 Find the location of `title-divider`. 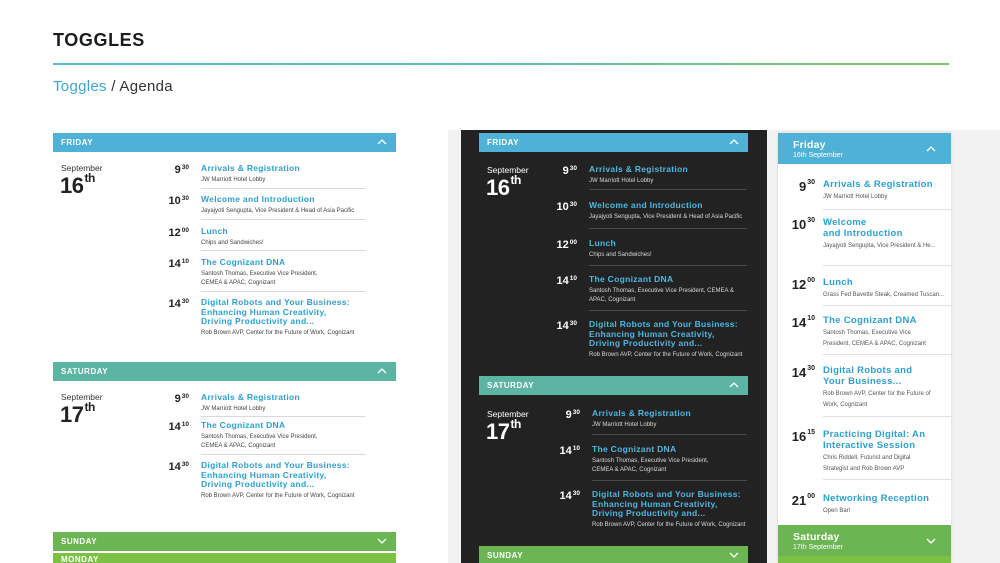

title-divider is located at coordinates (501, 64).